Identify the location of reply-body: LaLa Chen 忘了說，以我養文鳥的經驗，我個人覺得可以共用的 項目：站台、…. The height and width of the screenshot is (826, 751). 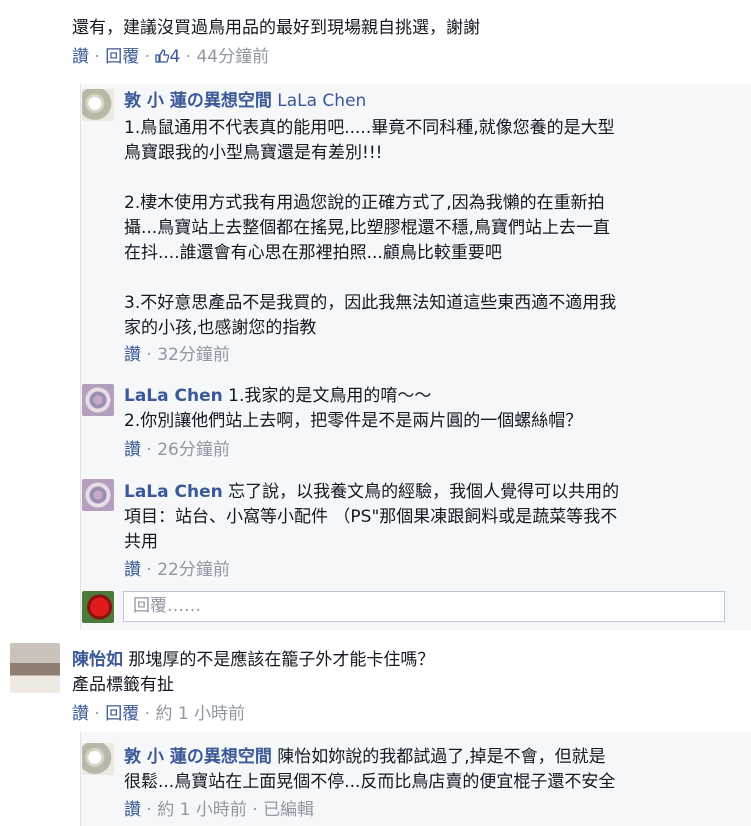
(371, 517).